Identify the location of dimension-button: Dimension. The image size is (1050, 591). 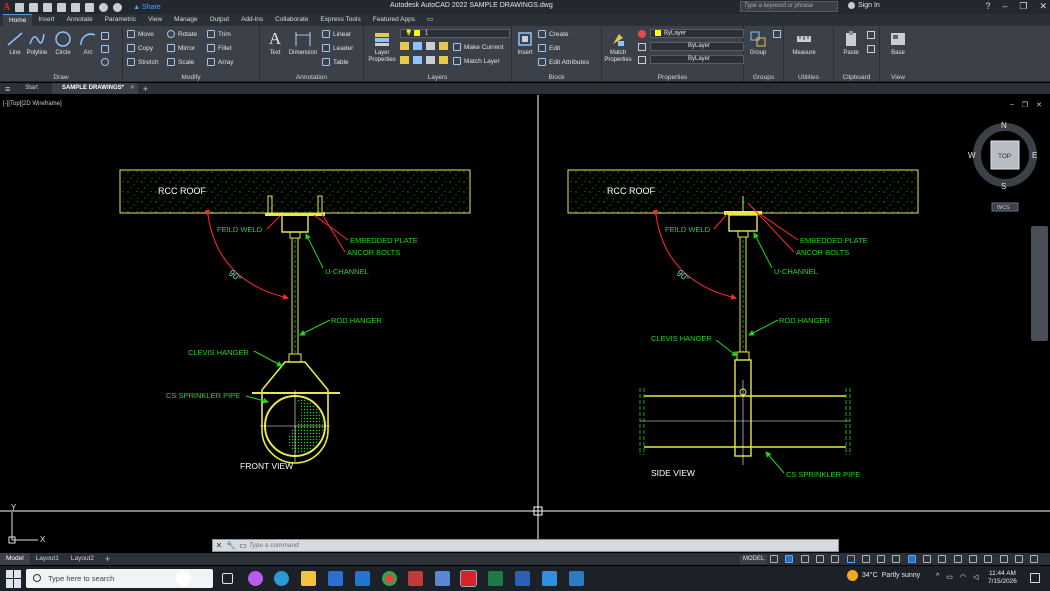
(303, 43).